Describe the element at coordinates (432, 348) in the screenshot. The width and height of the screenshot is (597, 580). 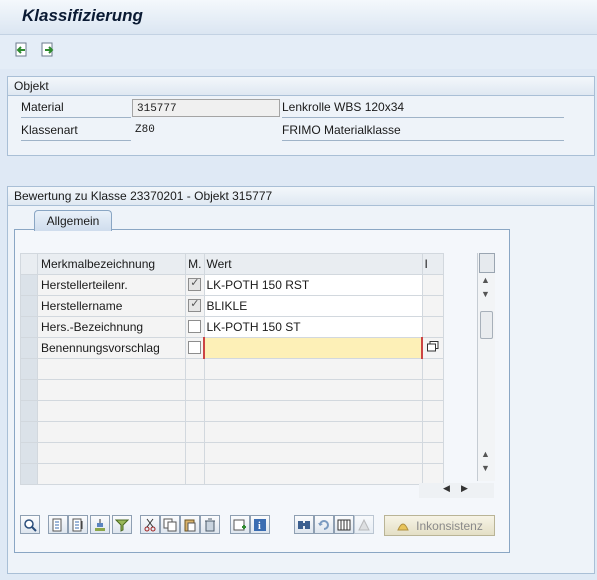
I see `value-help-icon` at that location.